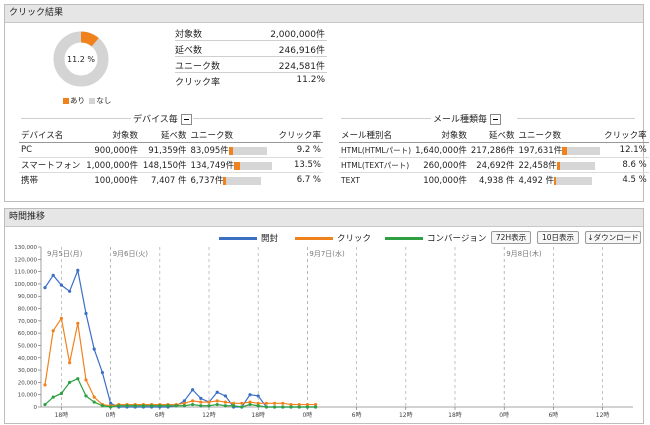 The height and width of the screenshot is (425, 650). I want to click on col-header: 延べ数, so click(164, 135).